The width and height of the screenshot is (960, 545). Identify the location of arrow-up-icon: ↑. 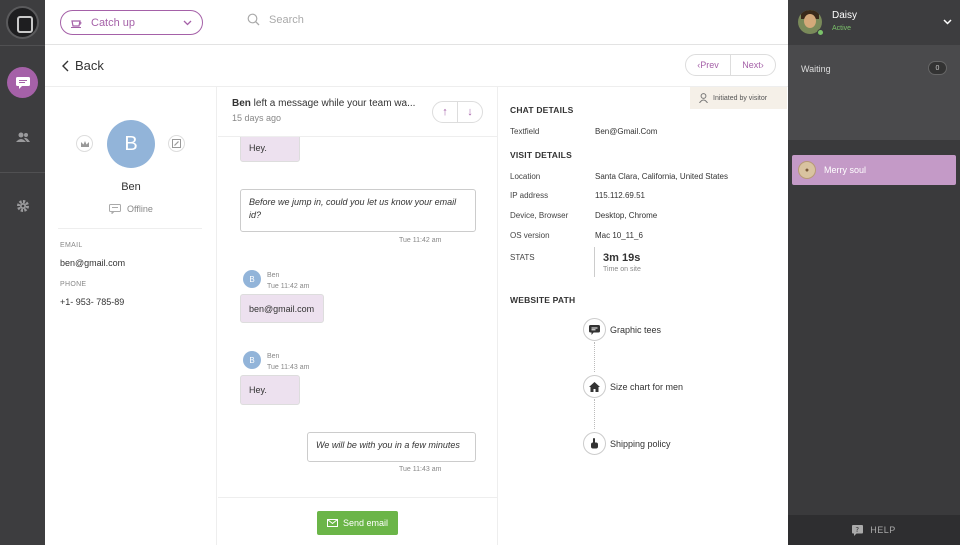
(445, 112).